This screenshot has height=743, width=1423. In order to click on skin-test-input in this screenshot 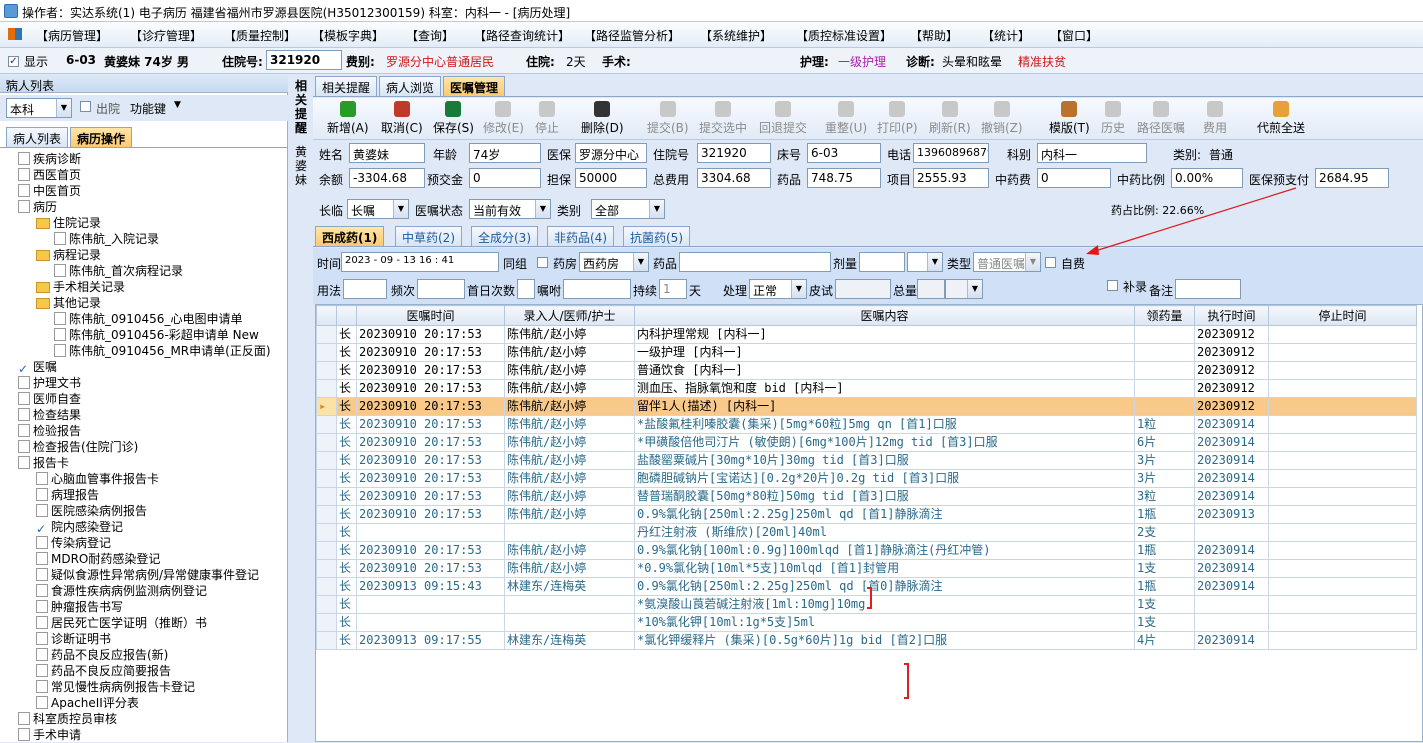, I will do `click(863, 289)`.